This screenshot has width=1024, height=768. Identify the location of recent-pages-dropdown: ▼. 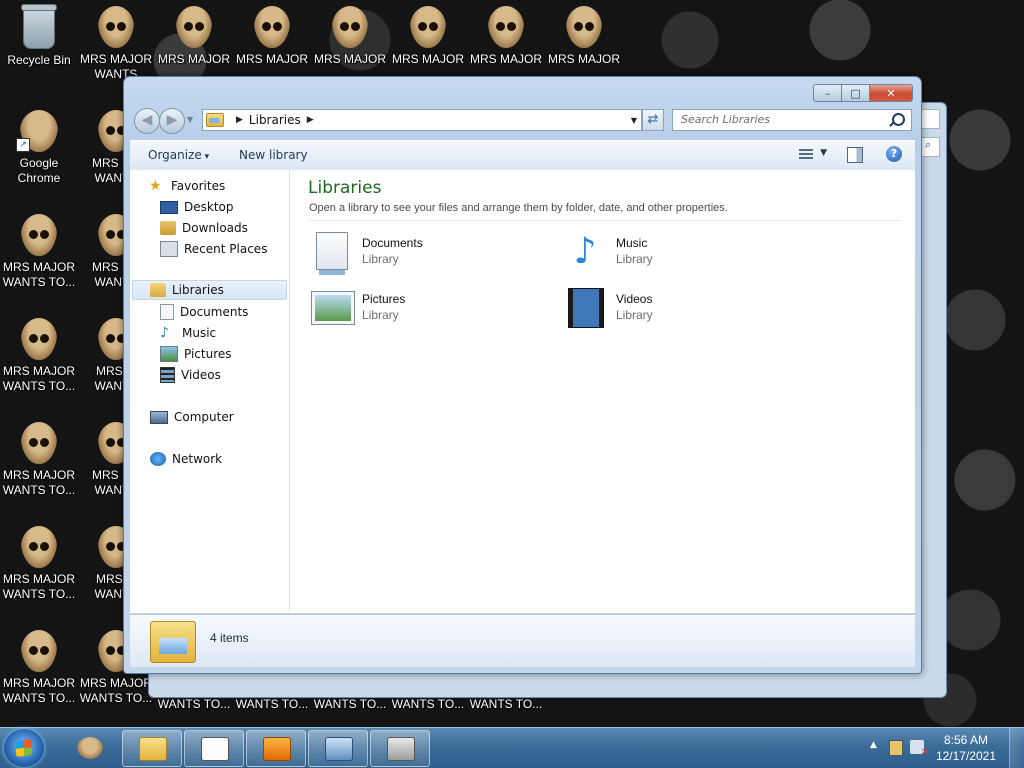
(190, 119).